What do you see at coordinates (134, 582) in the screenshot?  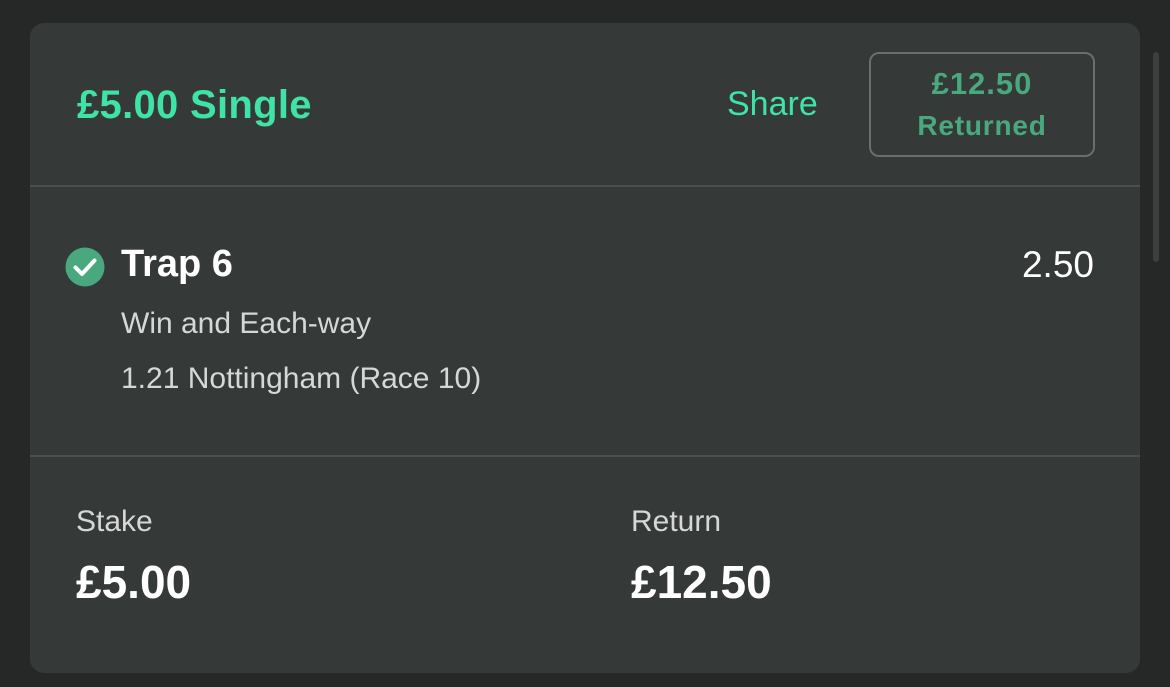 I see `stake-value: £5.00` at bounding box center [134, 582].